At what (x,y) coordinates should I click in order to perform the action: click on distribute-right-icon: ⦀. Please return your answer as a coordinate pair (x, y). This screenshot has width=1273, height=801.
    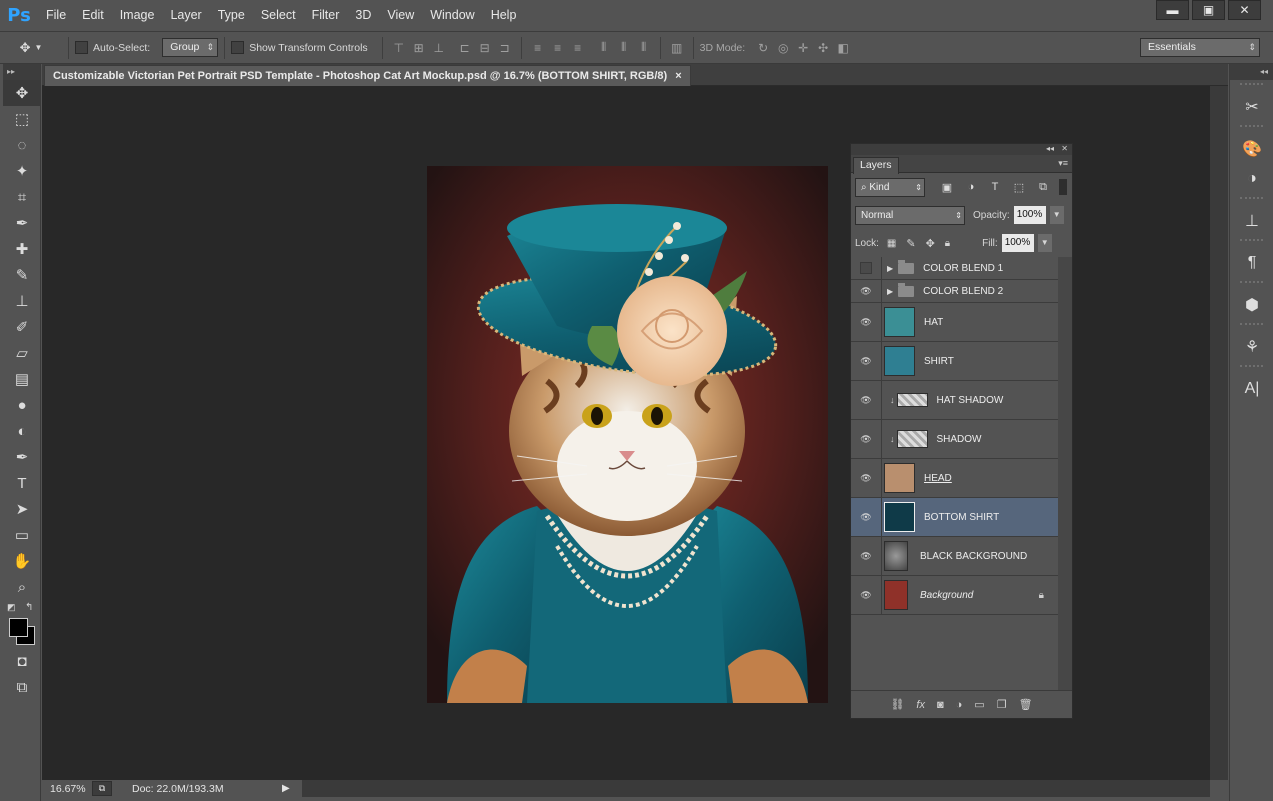
    Looking at the image, I should click on (644, 48).